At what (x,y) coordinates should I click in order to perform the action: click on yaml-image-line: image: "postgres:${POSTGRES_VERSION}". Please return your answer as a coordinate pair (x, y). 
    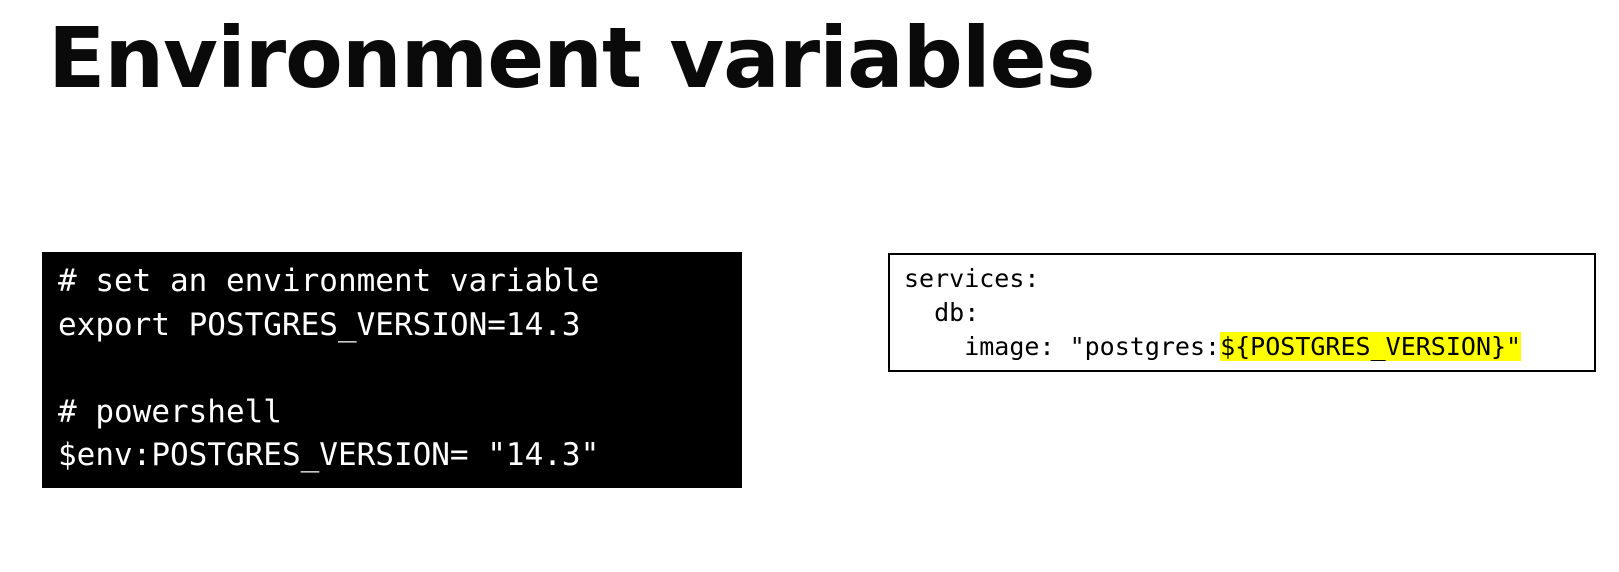
    Looking at the image, I should click on (1242, 347).